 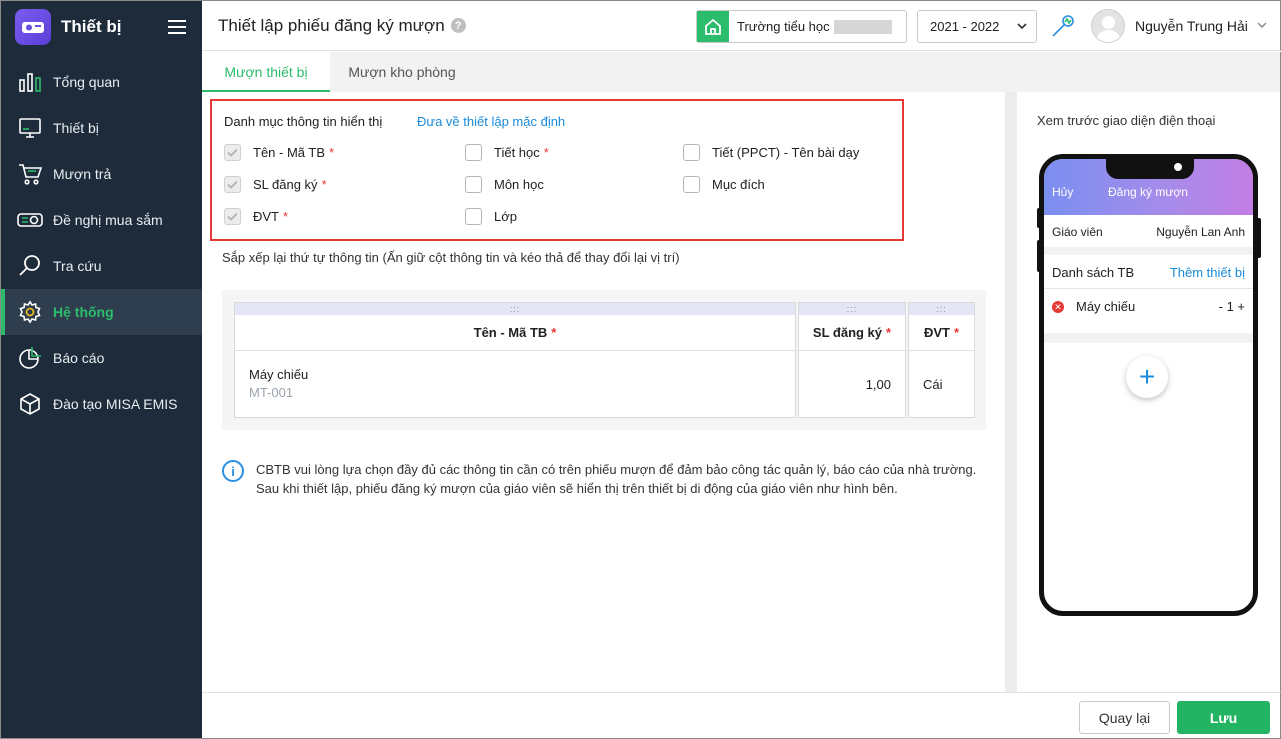 I want to click on option-sl-dang-ky: SL đăng ký *, so click(x=275, y=184).